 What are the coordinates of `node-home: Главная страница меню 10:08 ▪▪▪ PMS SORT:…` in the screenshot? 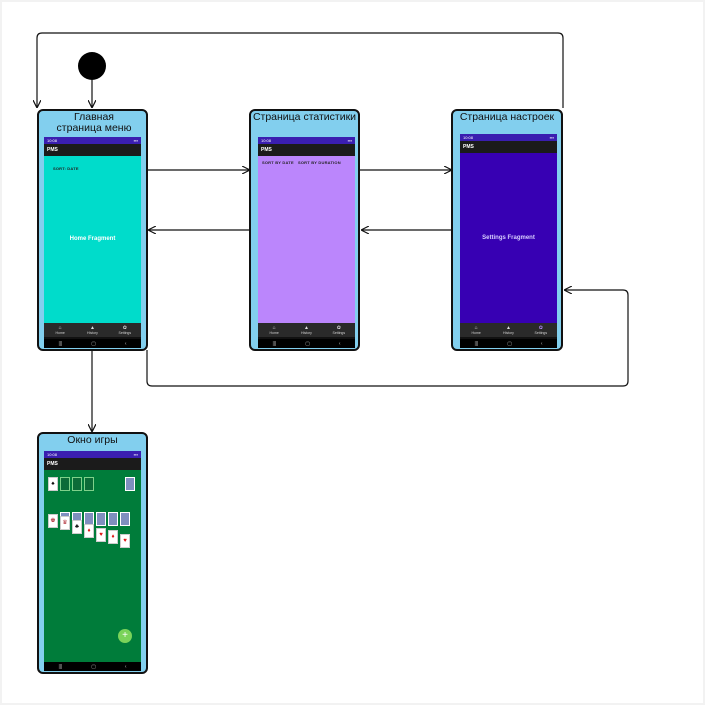 It's located at (92, 230).